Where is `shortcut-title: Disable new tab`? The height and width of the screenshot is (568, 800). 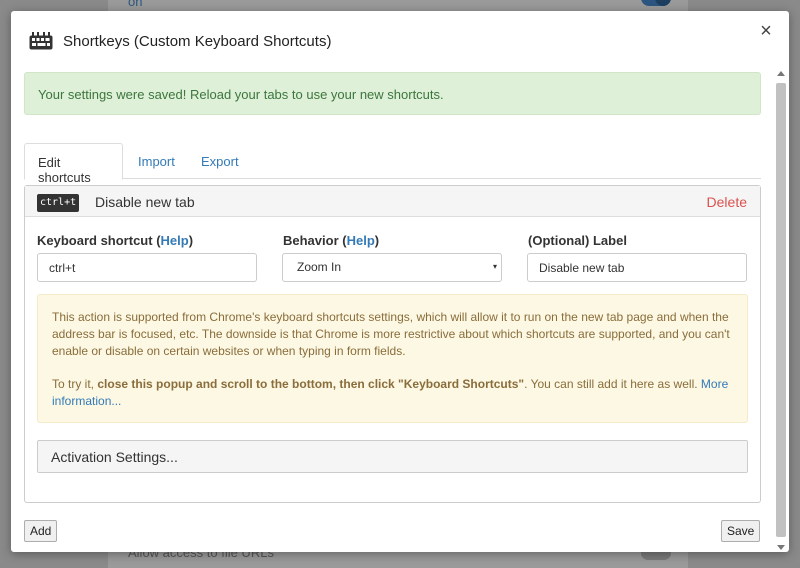
shortcut-title: Disable new tab is located at coordinates (145, 202).